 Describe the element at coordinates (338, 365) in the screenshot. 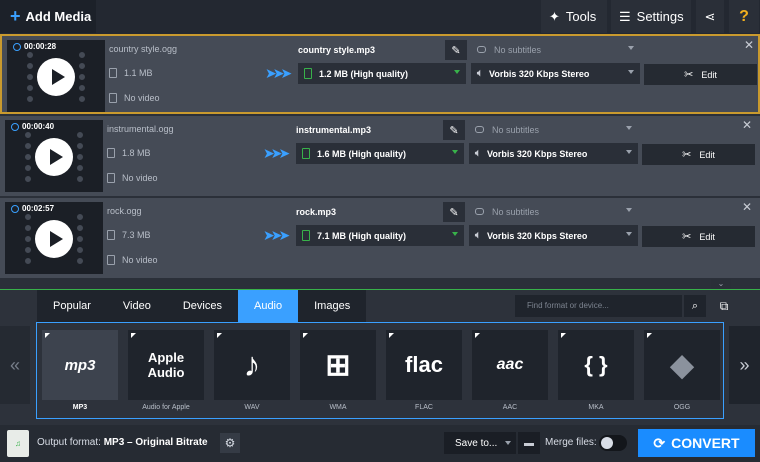

I see `windows-icon: ⊞` at that location.